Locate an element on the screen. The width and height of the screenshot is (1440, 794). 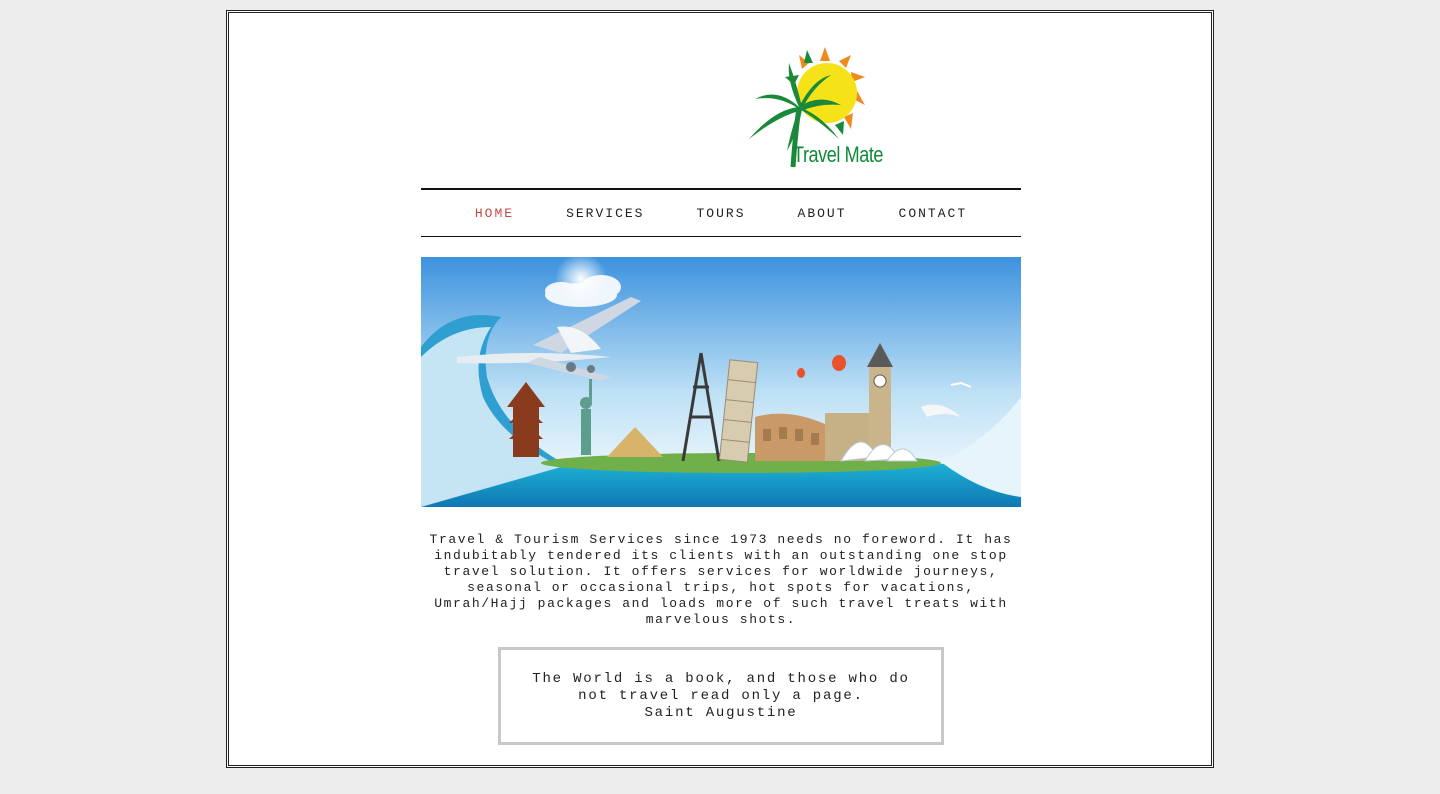
main-nav: HOME SERVICES TOURS ABOUT CONTACT is located at coordinates (721, 212).